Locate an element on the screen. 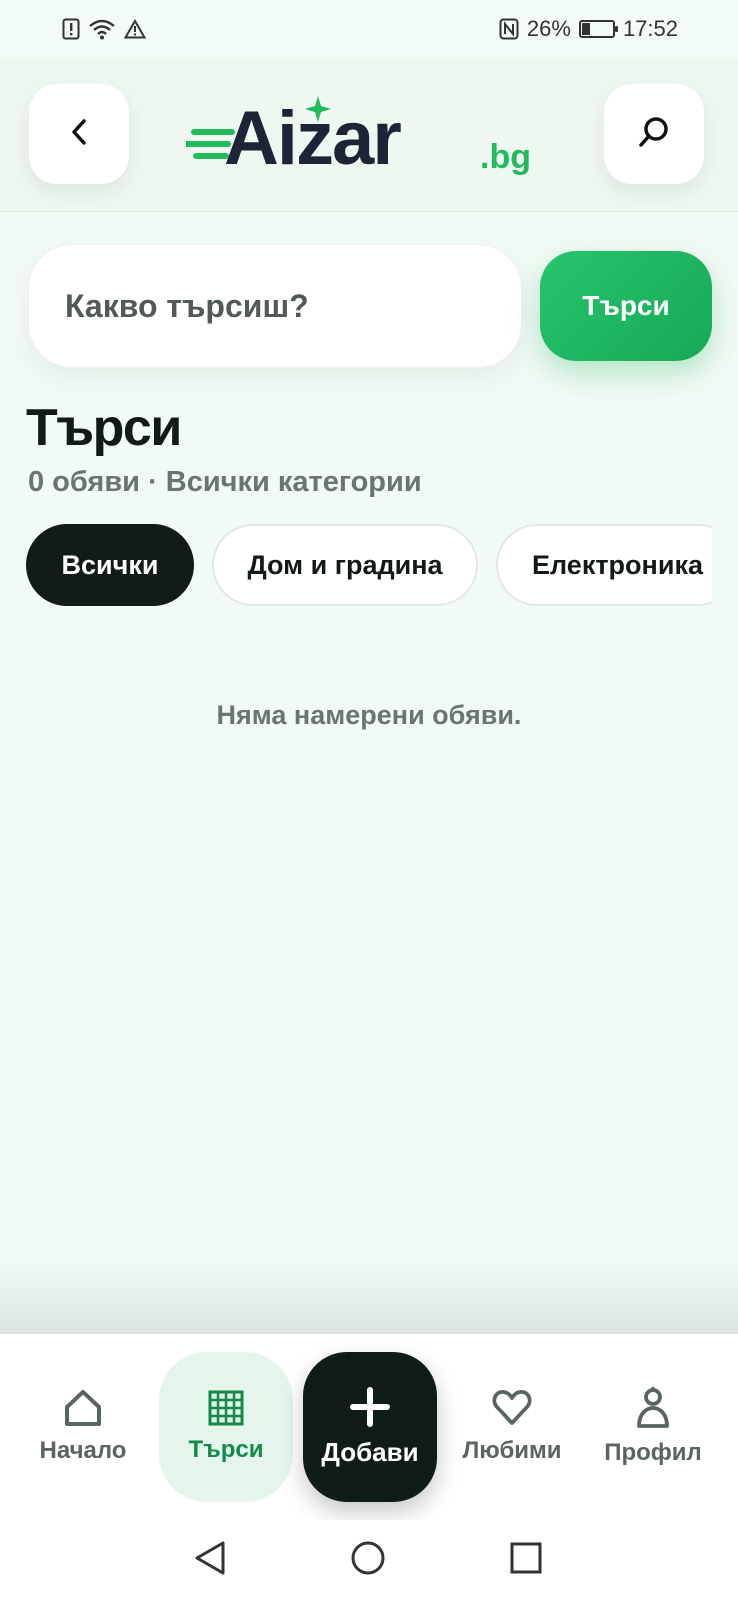 The height and width of the screenshot is (1600, 738). results-summary: 0 обяви · Всички категории is located at coordinates (225, 482).